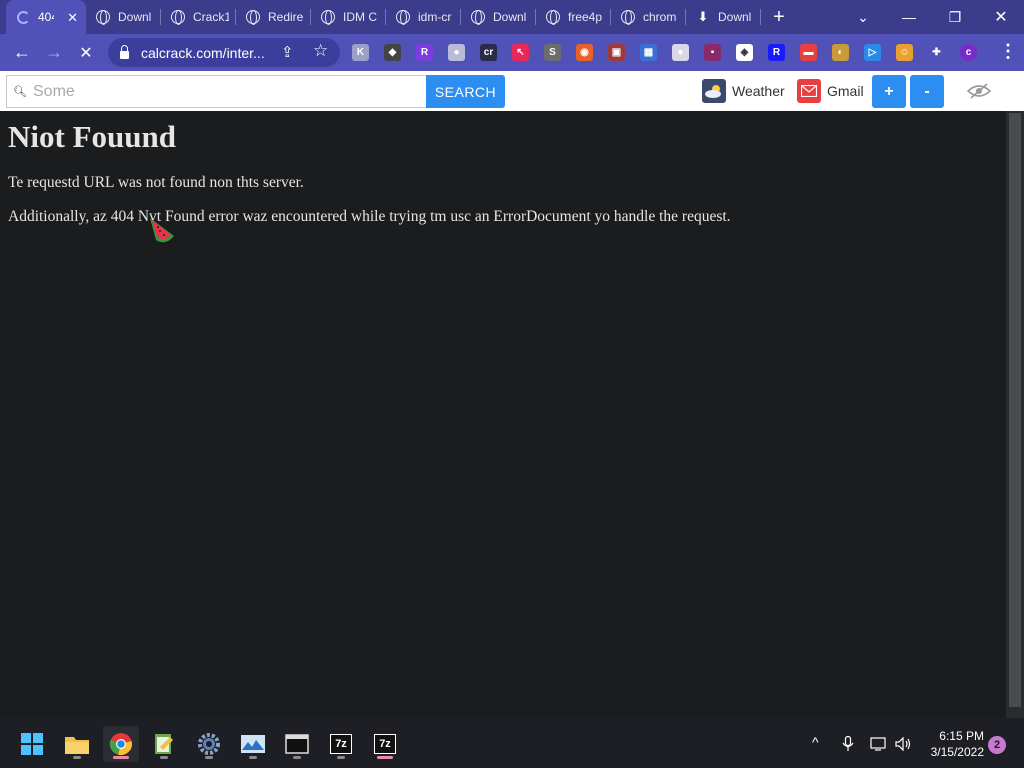  Describe the element at coordinates (360, 17) in the screenshot. I see `tab-label: IDM C` at that location.